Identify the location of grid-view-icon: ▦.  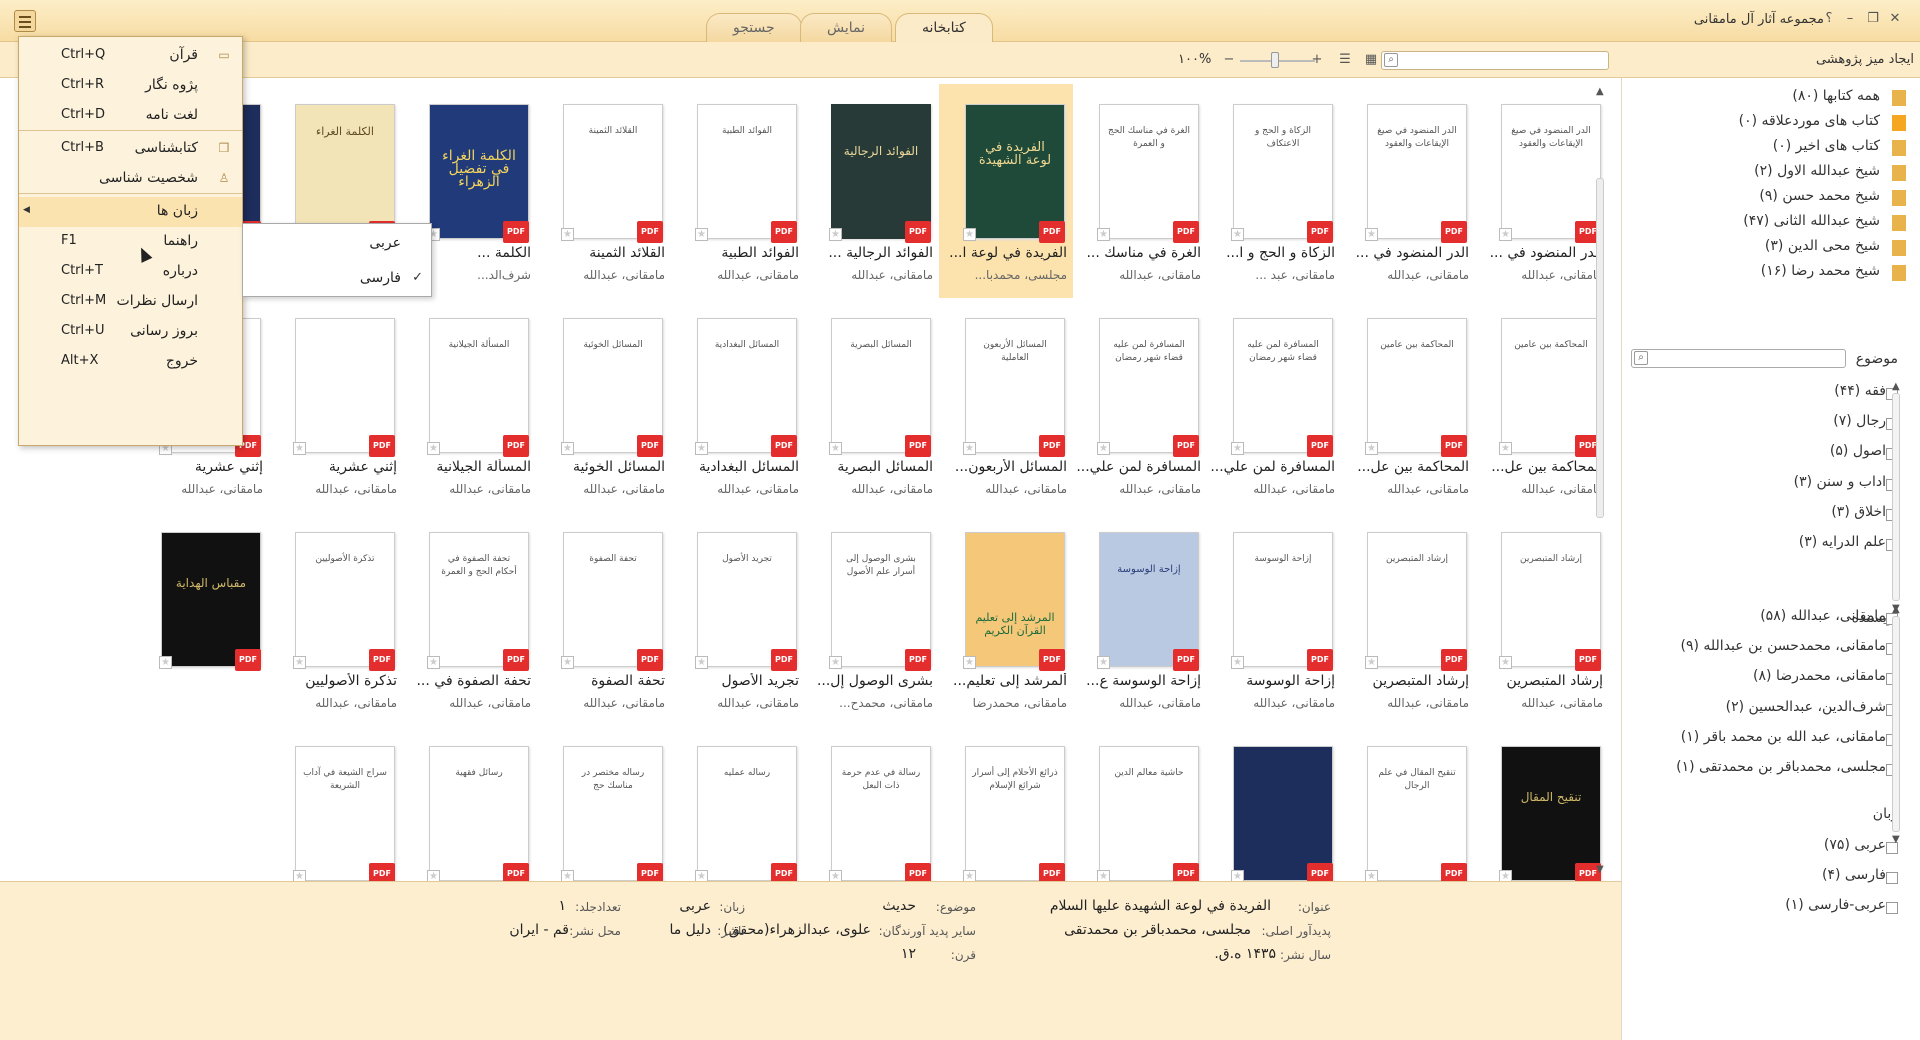
(1371, 60).